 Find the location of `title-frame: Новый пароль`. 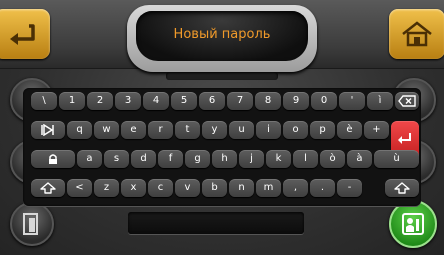

title-frame: Новый пароль is located at coordinates (222, 38).